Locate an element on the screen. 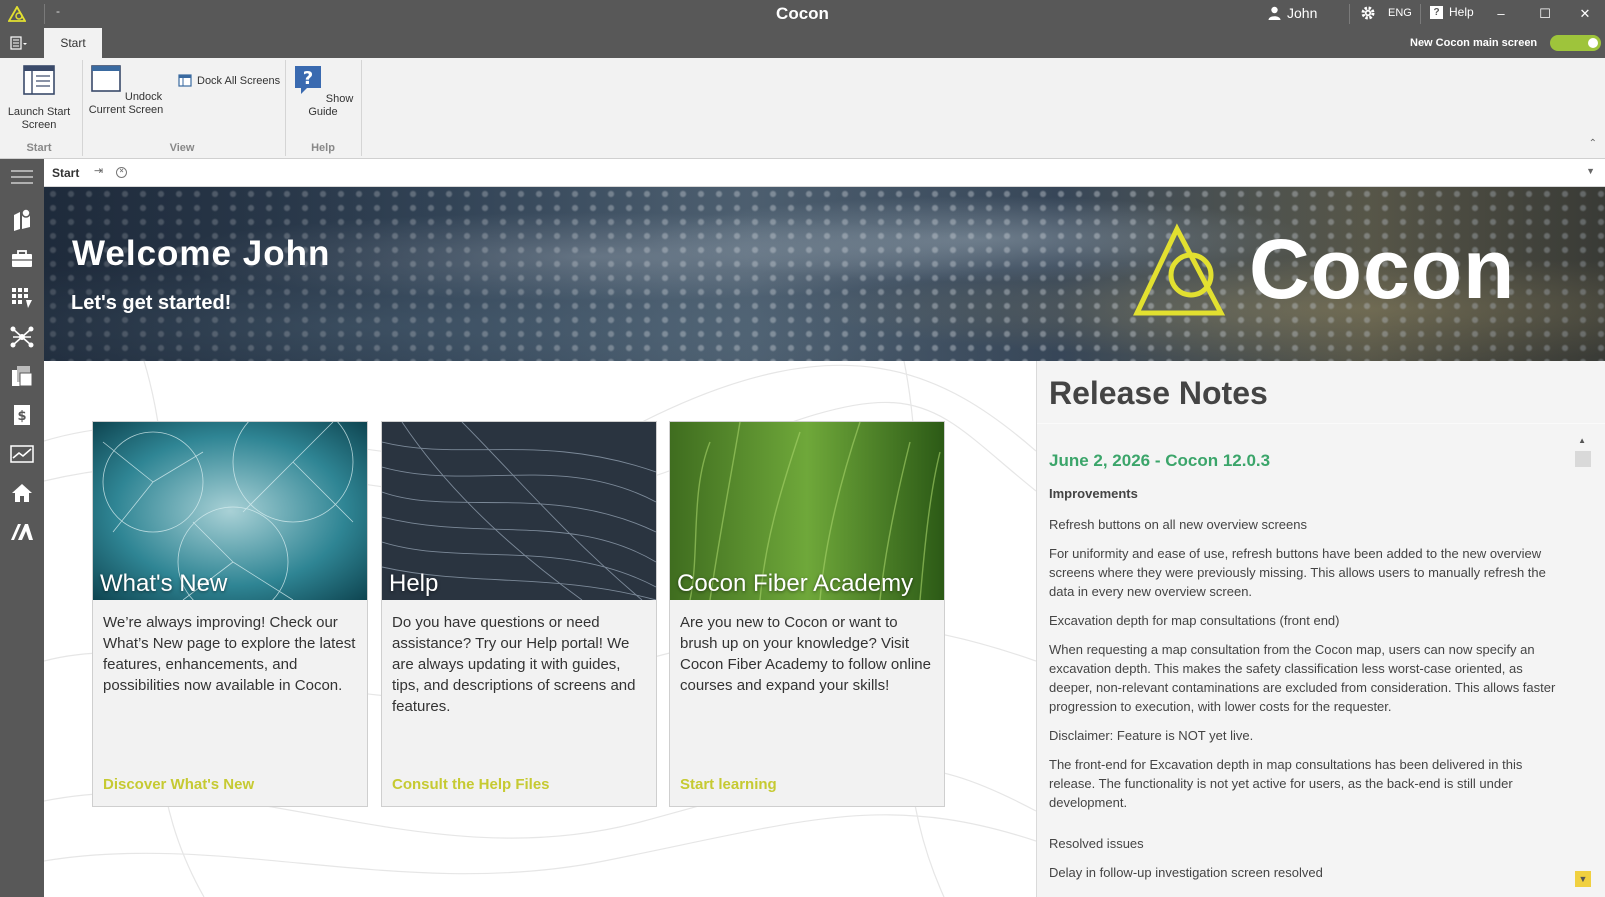 This screenshot has height=897, width=1605. help-icon: ? is located at coordinates (1436, 12).